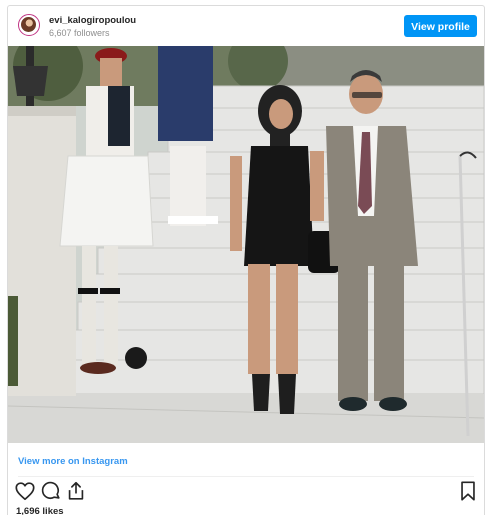  Describe the element at coordinates (246, 476) in the screenshot. I see `divider` at that location.